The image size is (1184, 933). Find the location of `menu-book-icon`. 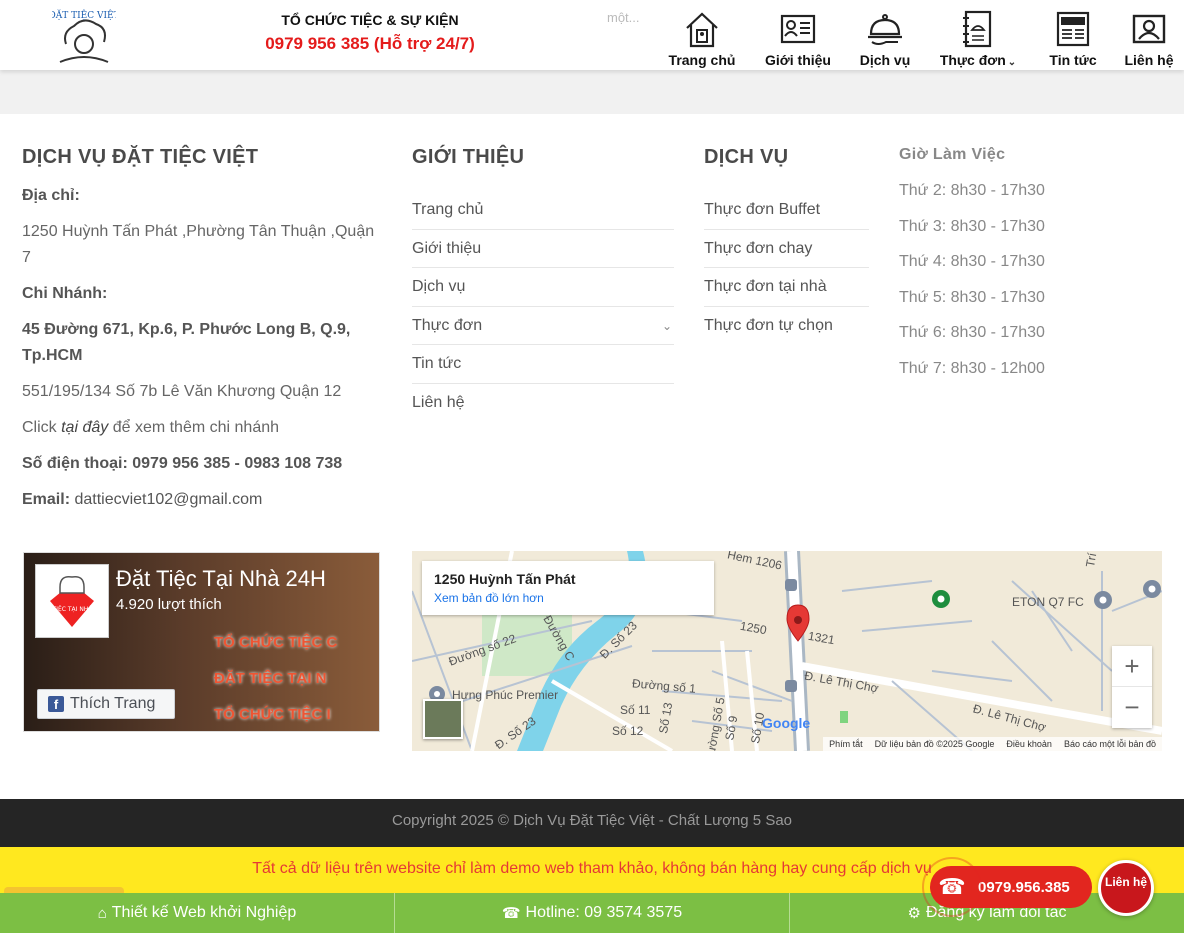

menu-book-icon is located at coordinates (977, 29).